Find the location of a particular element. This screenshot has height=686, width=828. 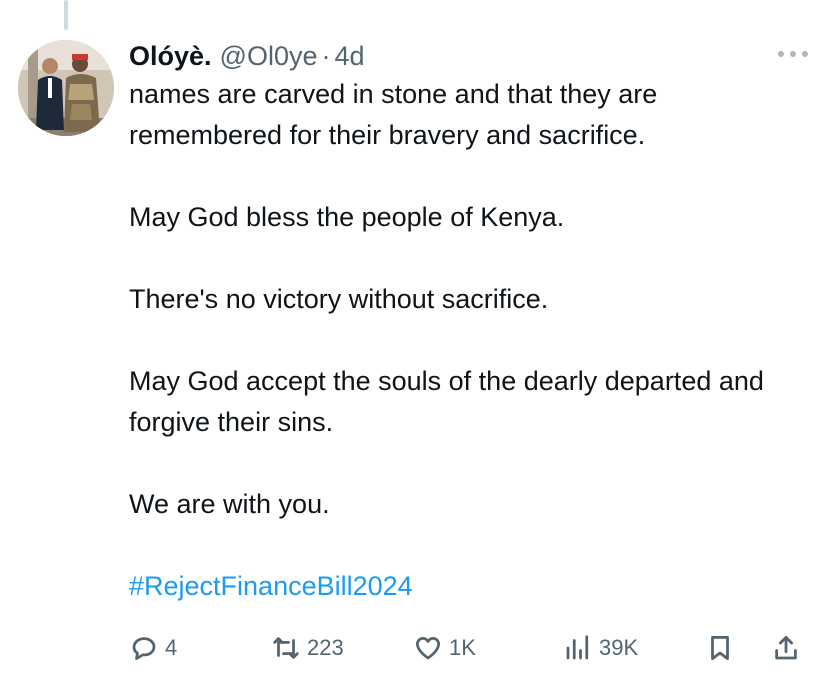

views-icon is located at coordinates (577, 647).